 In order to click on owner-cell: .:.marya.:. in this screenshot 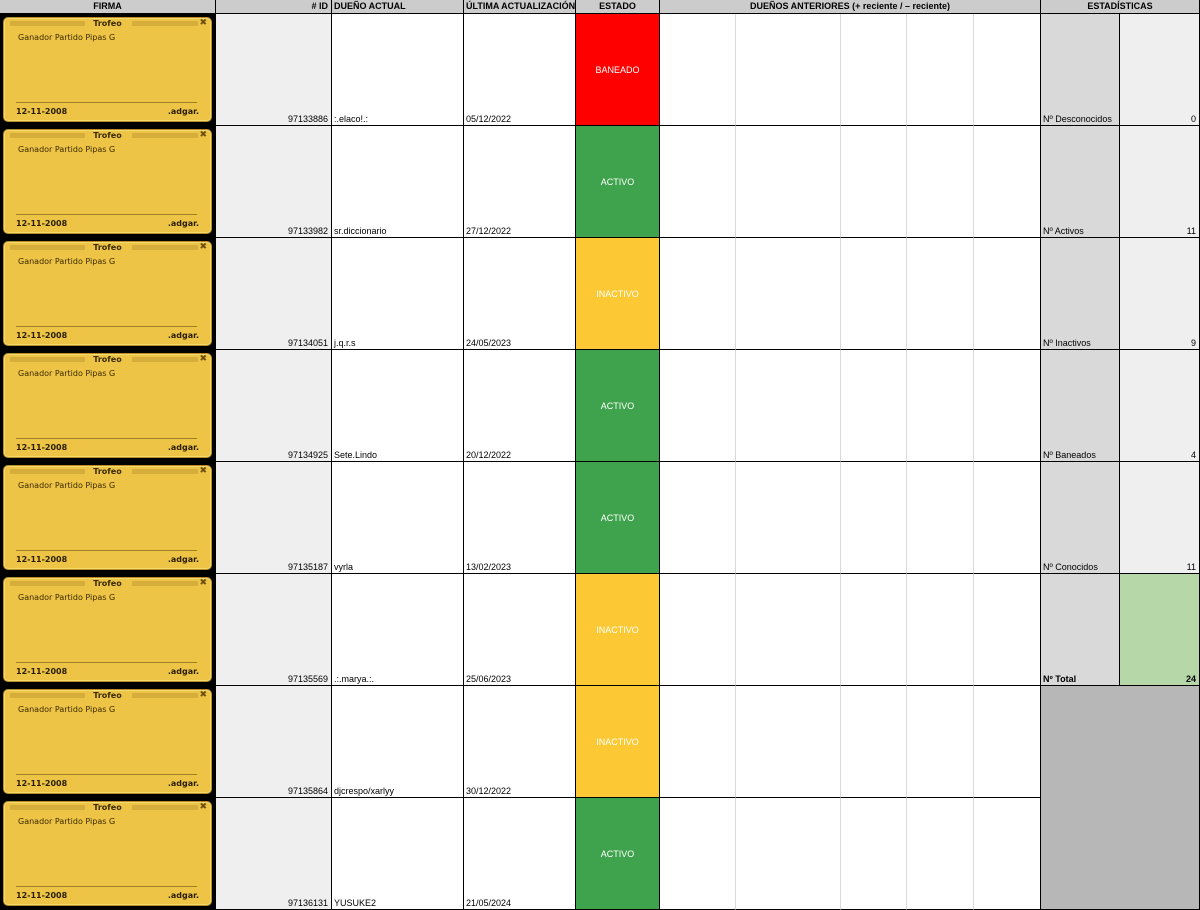, I will do `click(398, 630)`.